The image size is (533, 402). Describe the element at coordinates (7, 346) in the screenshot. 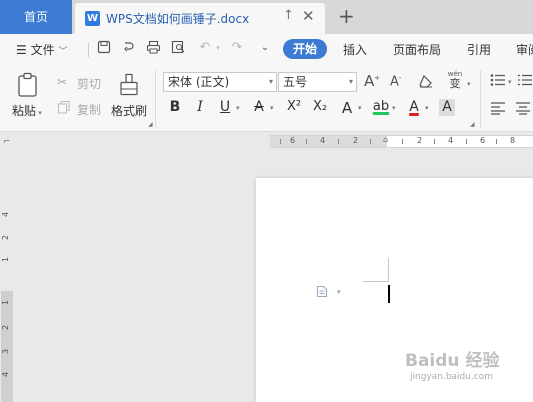

I see `ruler-body` at that location.